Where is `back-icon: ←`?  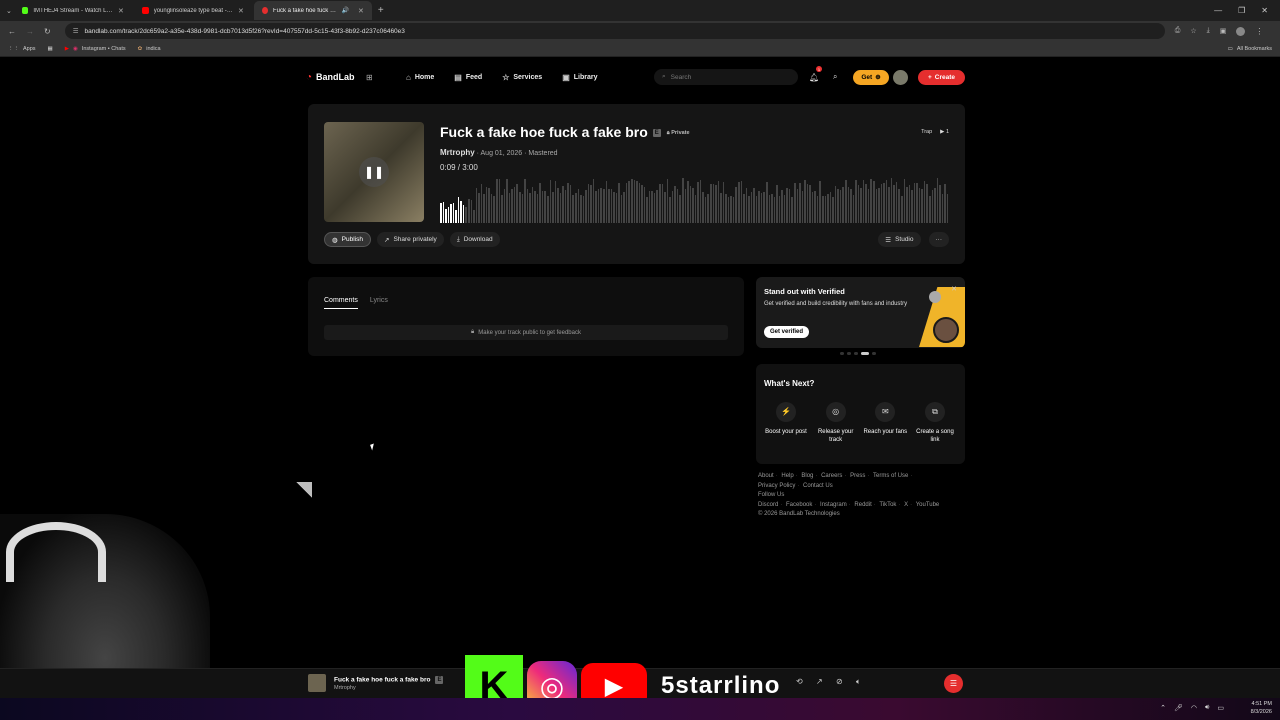
back-icon: ← is located at coordinates (12, 31).